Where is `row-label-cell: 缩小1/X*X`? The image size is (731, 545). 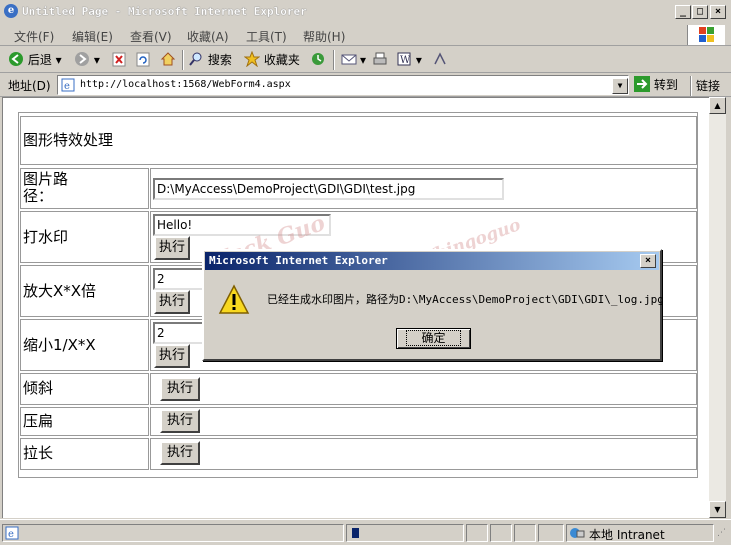
row-label-cell: 缩小1/X*X is located at coordinates (84, 345).